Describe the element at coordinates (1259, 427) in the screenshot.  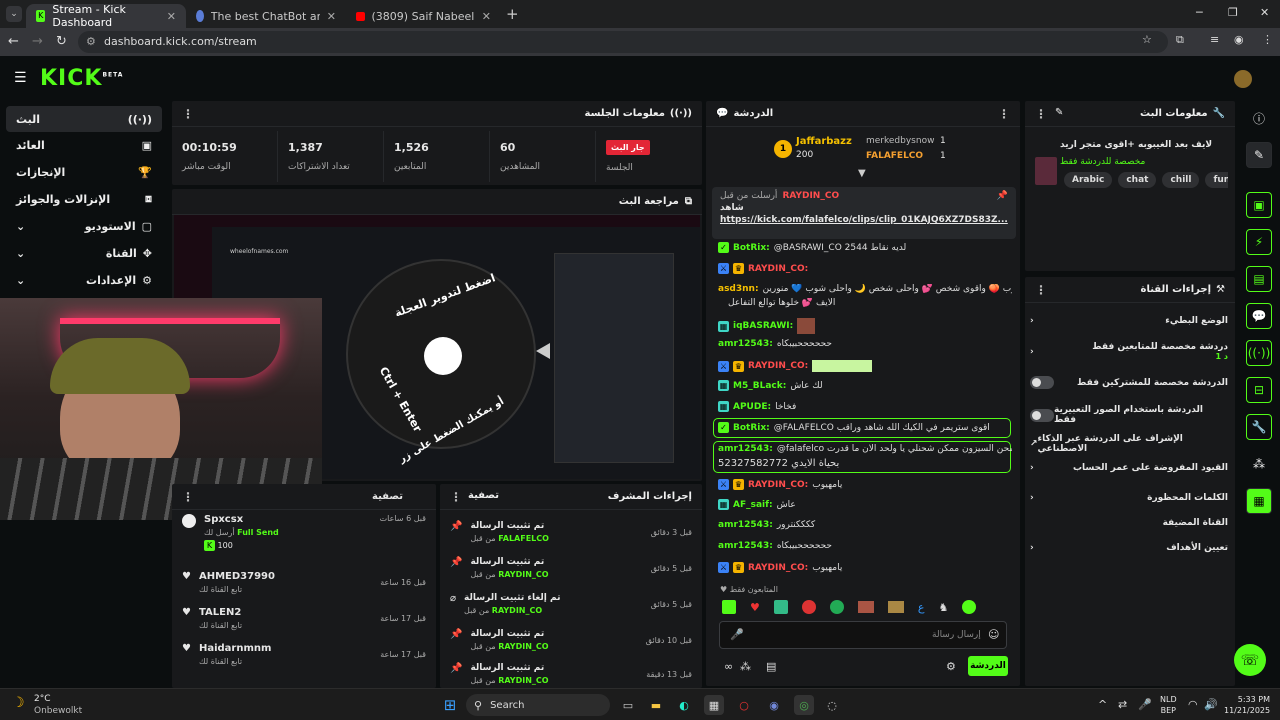
I see `wrench-icon: 🔧` at that location.